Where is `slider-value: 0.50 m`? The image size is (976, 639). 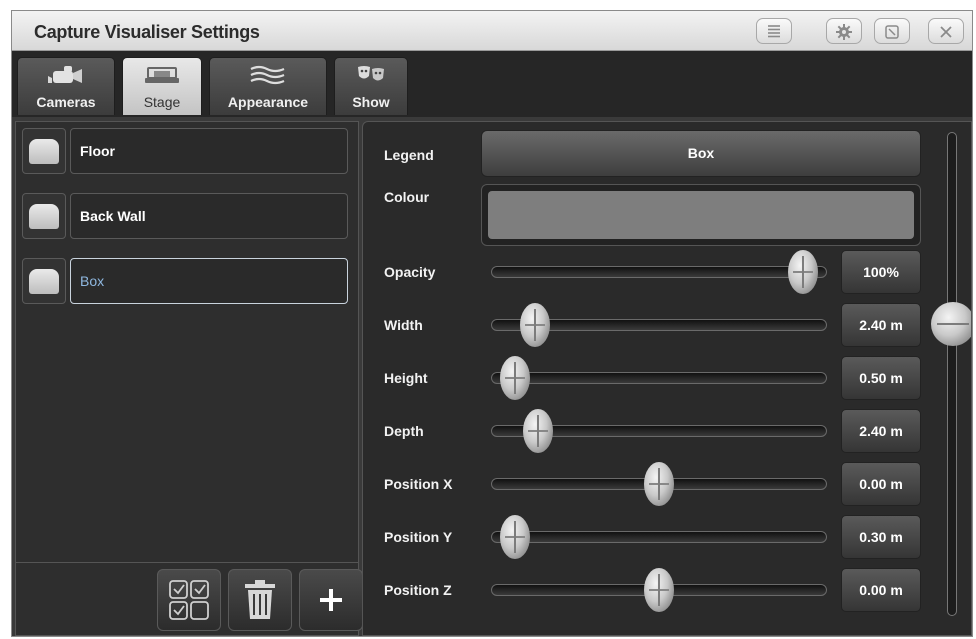
slider-value: 0.50 m is located at coordinates (881, 378).